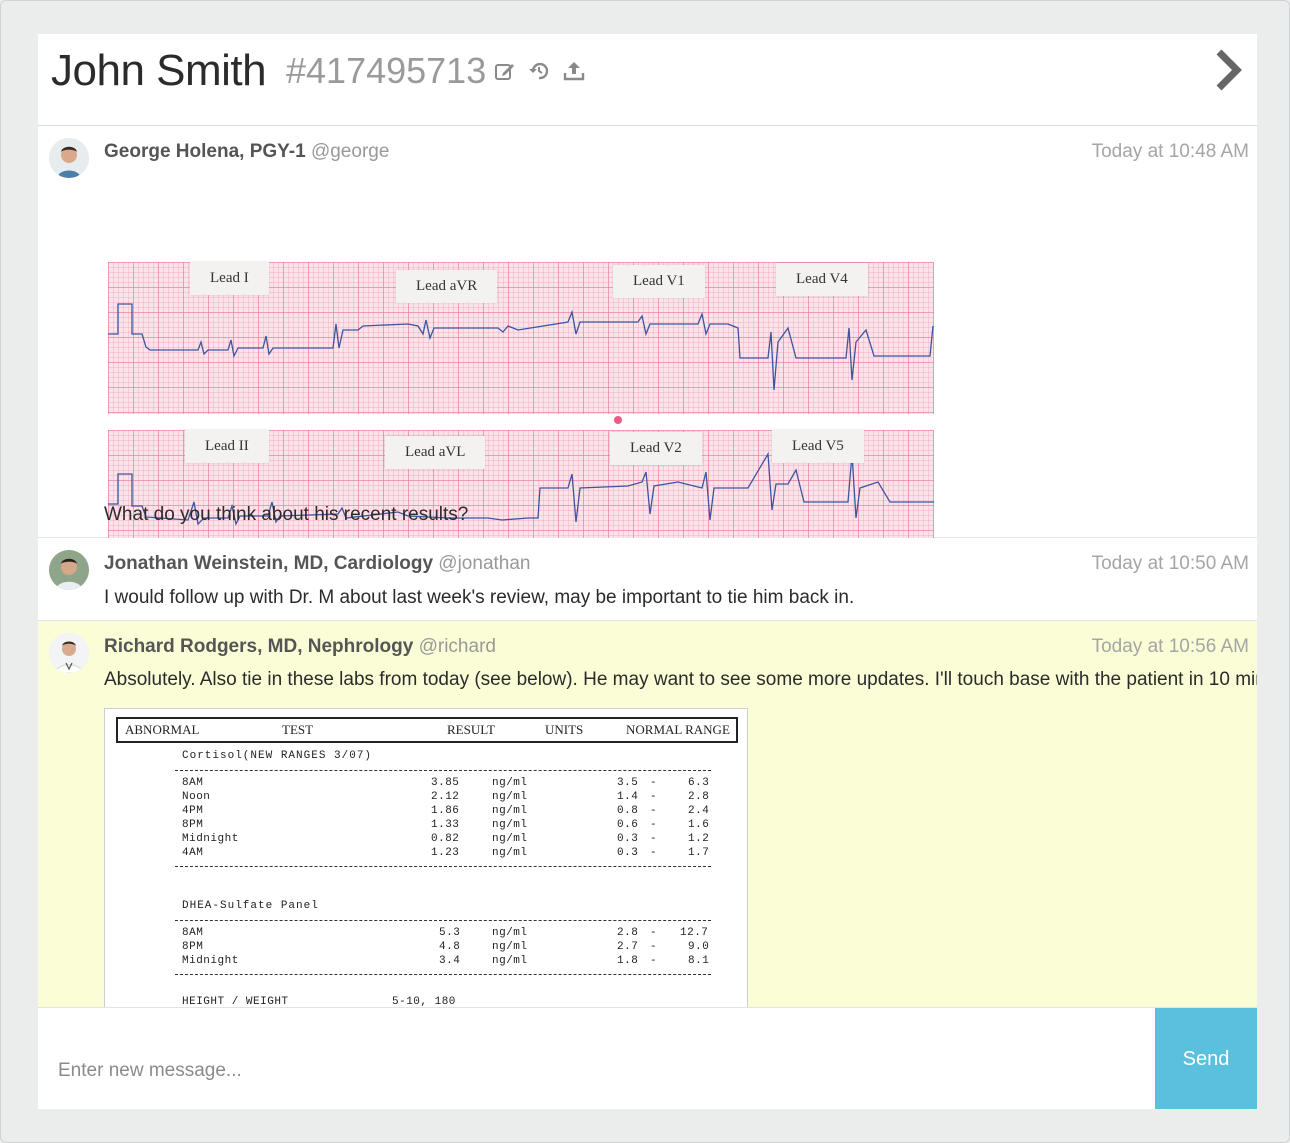 The height and width of the screenshot is (1143, 1290). Describe the element at coordinates (277, 756) in the screenshot. I see `lab-section-title: Cortisol(NEW RANGES 3/07)` at that location.